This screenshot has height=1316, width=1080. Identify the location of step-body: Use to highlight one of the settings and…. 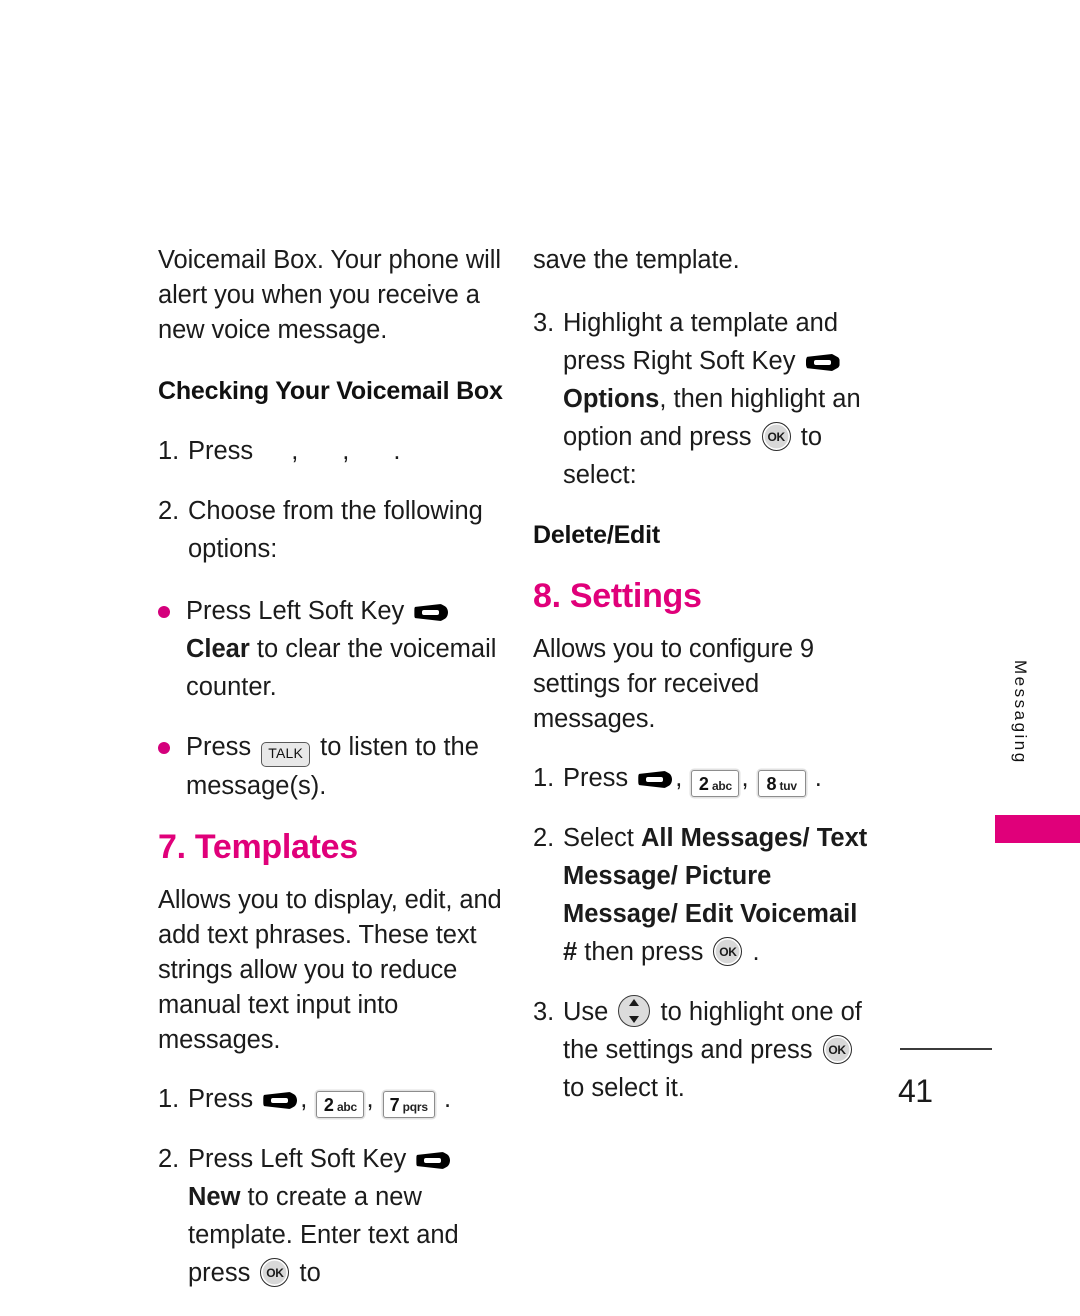
(720, 1050).